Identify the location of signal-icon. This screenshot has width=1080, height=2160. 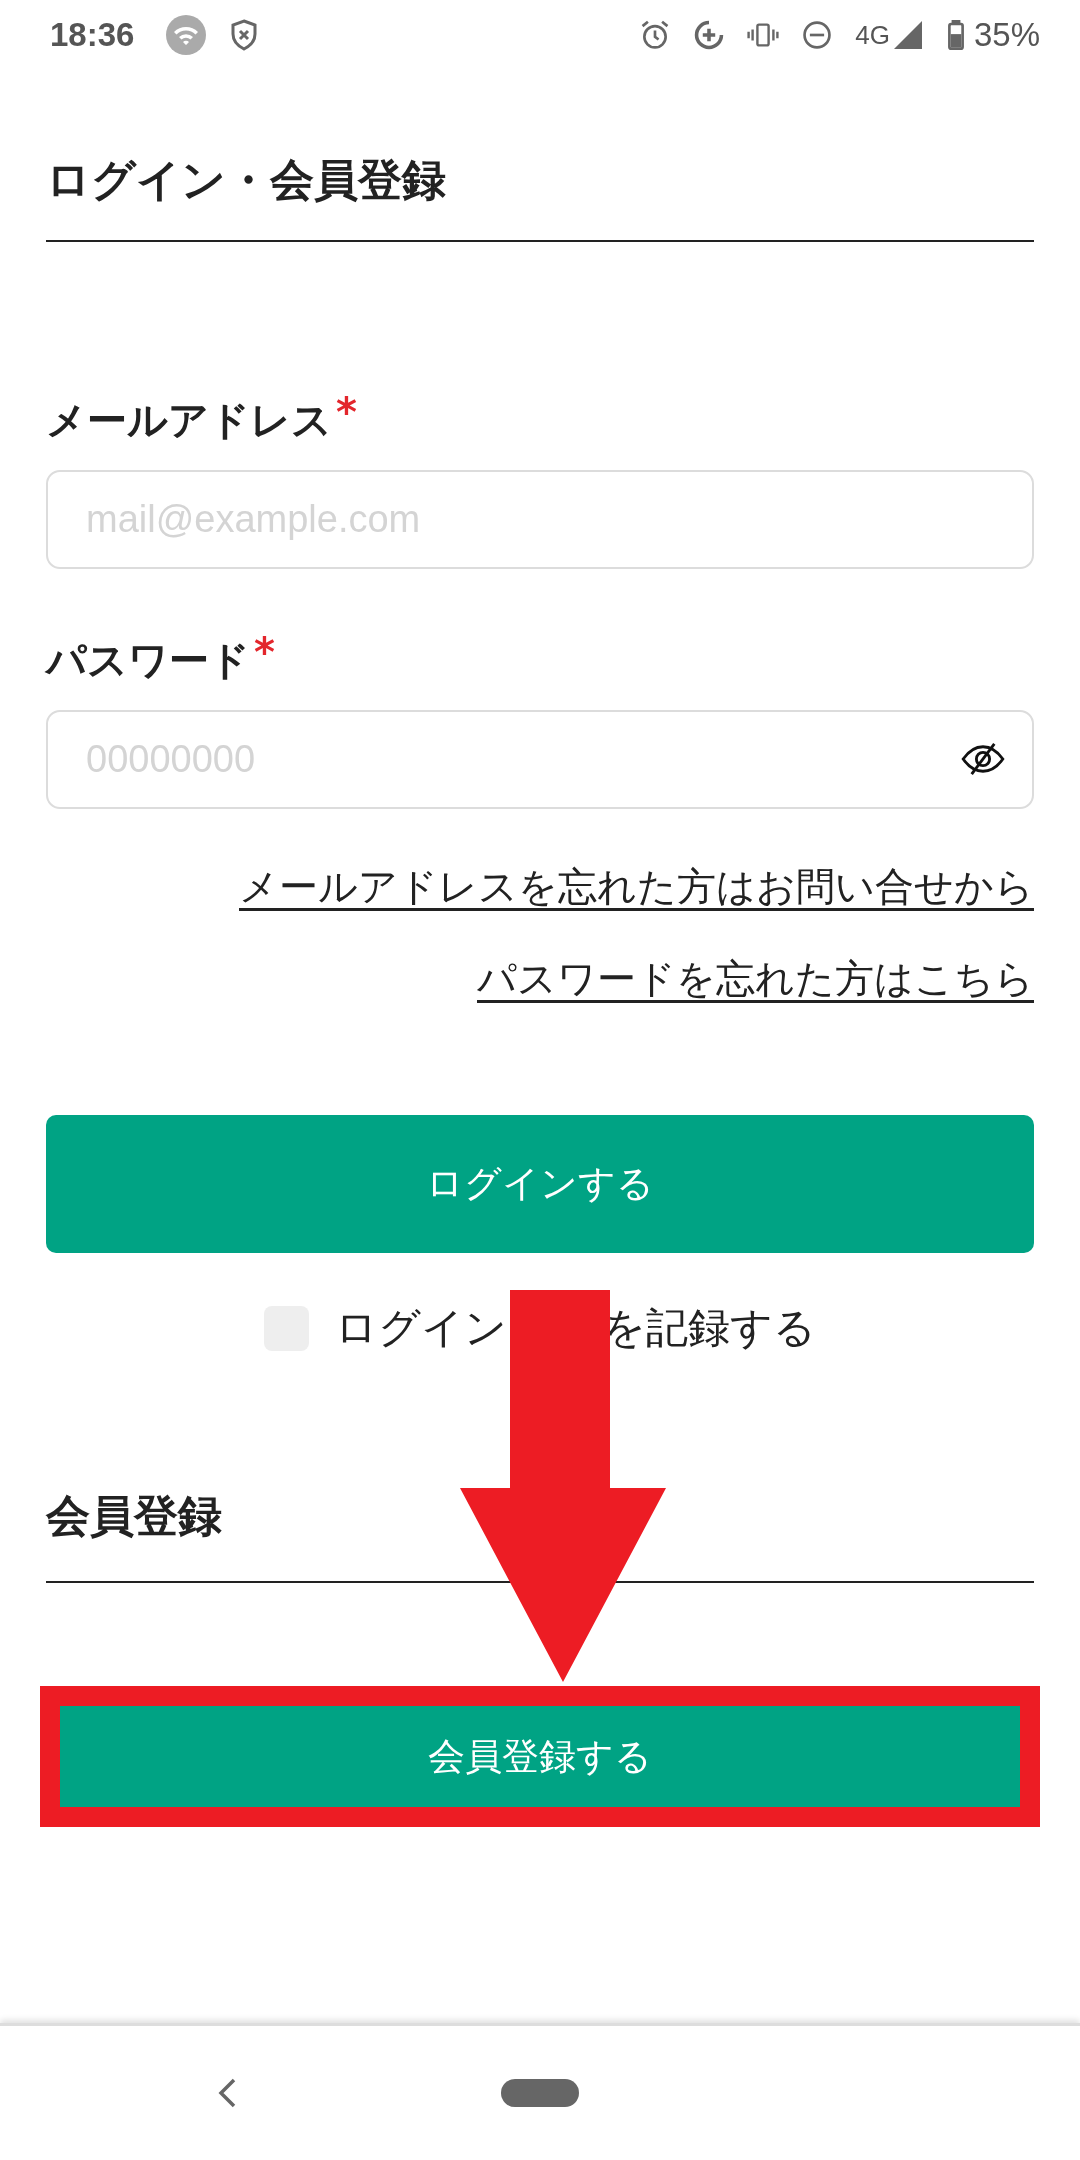
(907, 35).